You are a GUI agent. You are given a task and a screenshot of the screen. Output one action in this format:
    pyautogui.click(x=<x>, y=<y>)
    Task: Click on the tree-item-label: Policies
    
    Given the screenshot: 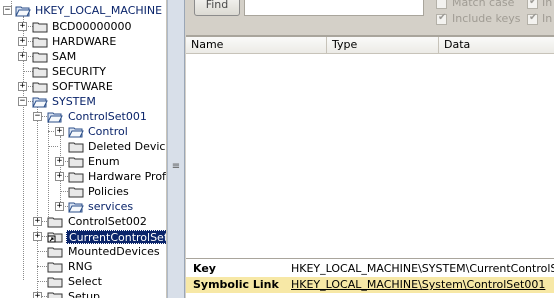 What is the action you would take?
    pyautogui.click(x=108, y=191)
    